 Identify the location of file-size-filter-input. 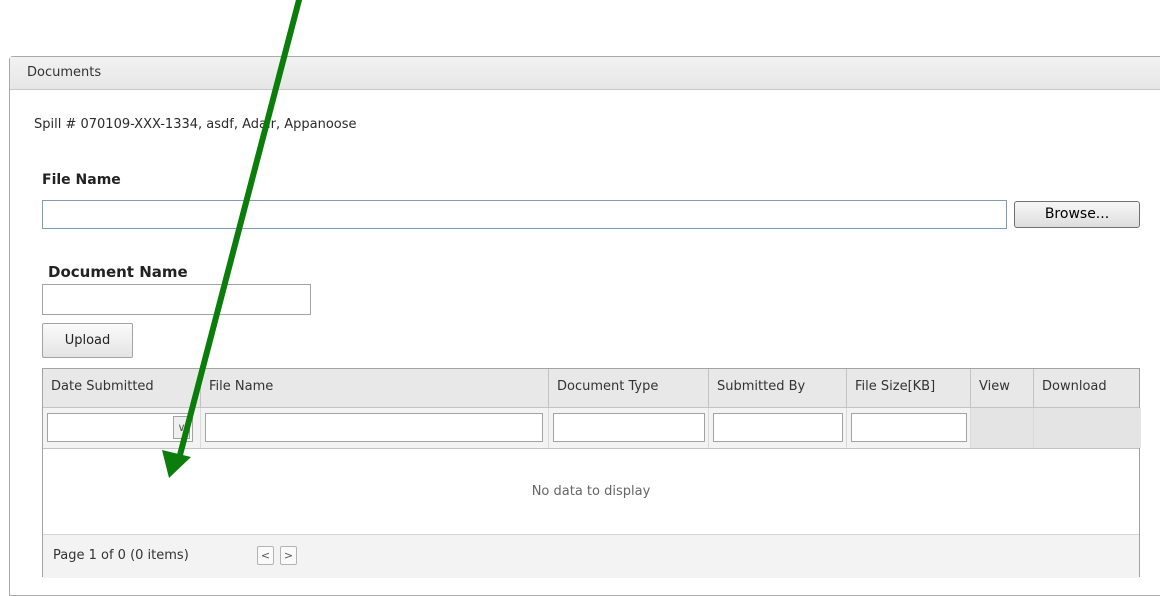
(909, 427).